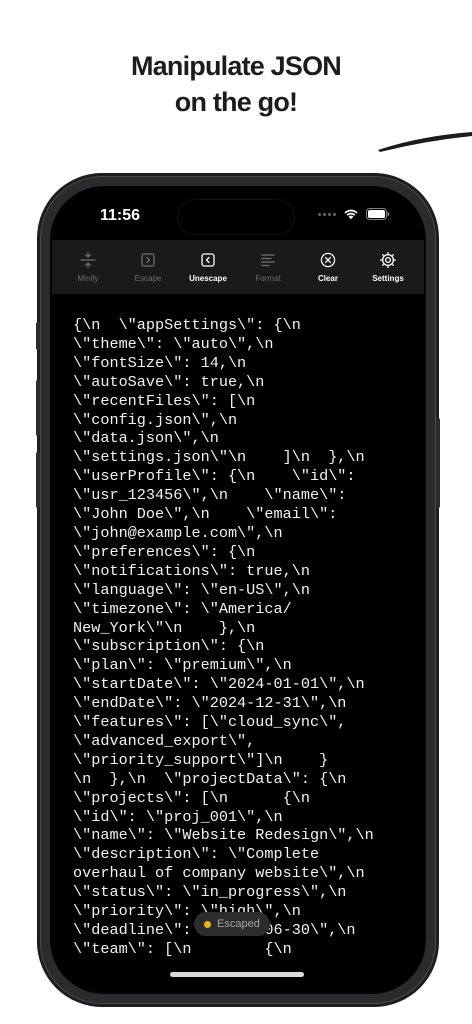 The image size is (472, 1024). I want to click on editor-line: \"projects\": [\n {\n, so click(191, 797).